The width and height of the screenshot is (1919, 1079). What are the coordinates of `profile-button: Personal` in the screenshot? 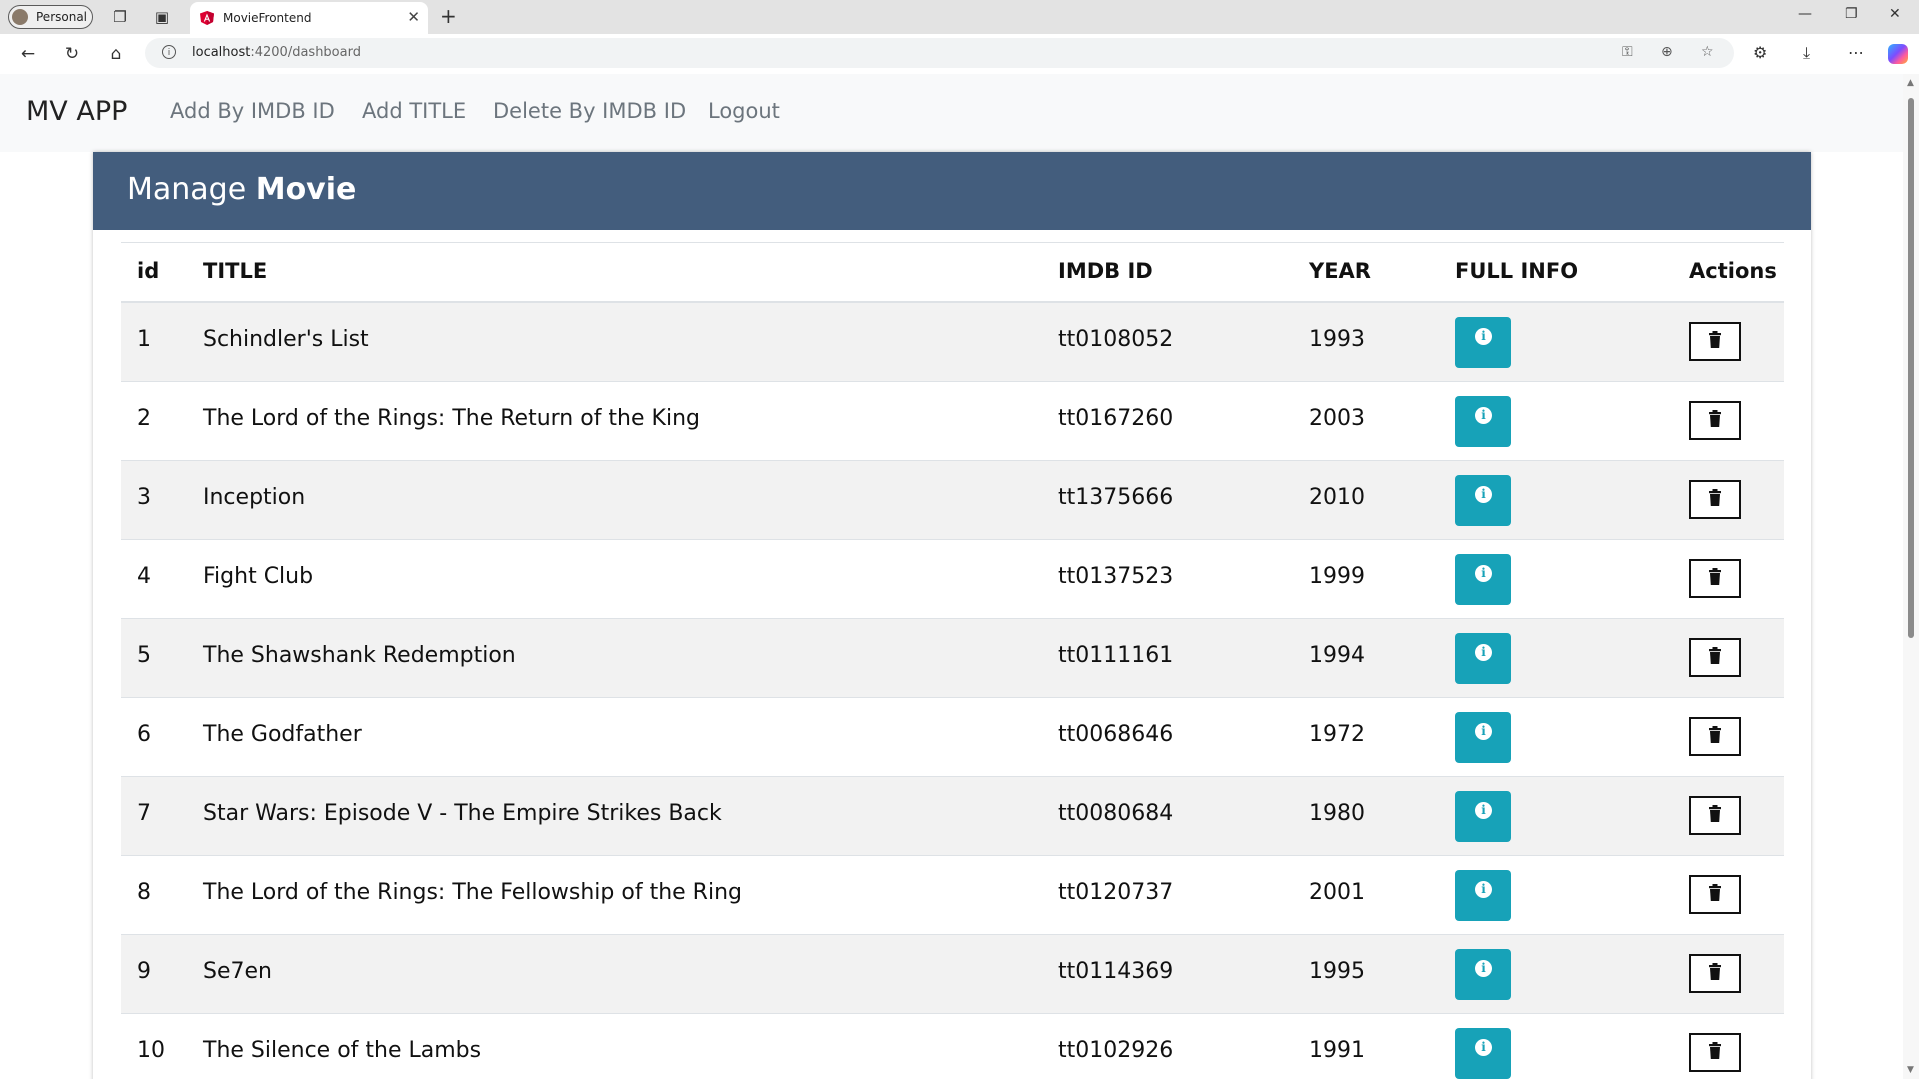 It's located at (50, 17).